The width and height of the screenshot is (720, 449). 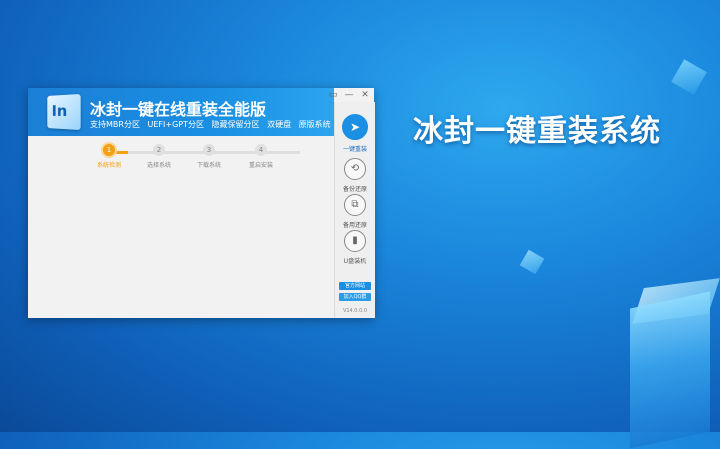 I want to click on app-title: 冰封一键在线重装全能版, so click(x=178, y=109).